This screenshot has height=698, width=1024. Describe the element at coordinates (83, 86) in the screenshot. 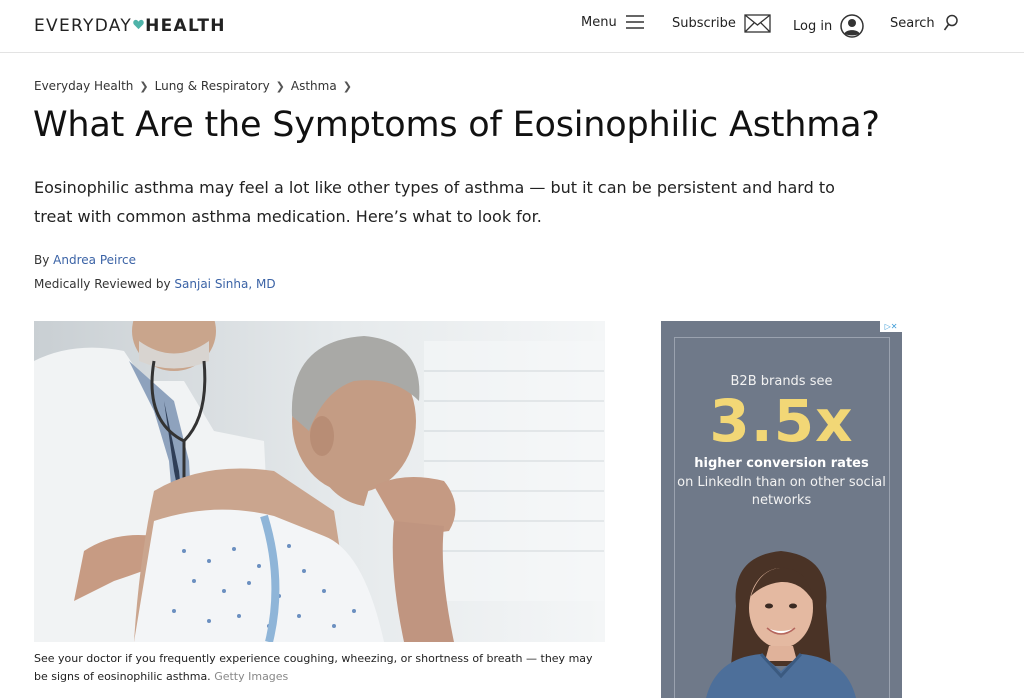

I see `breadcrumb-item-everyday-health: Everyday Health` at that location.